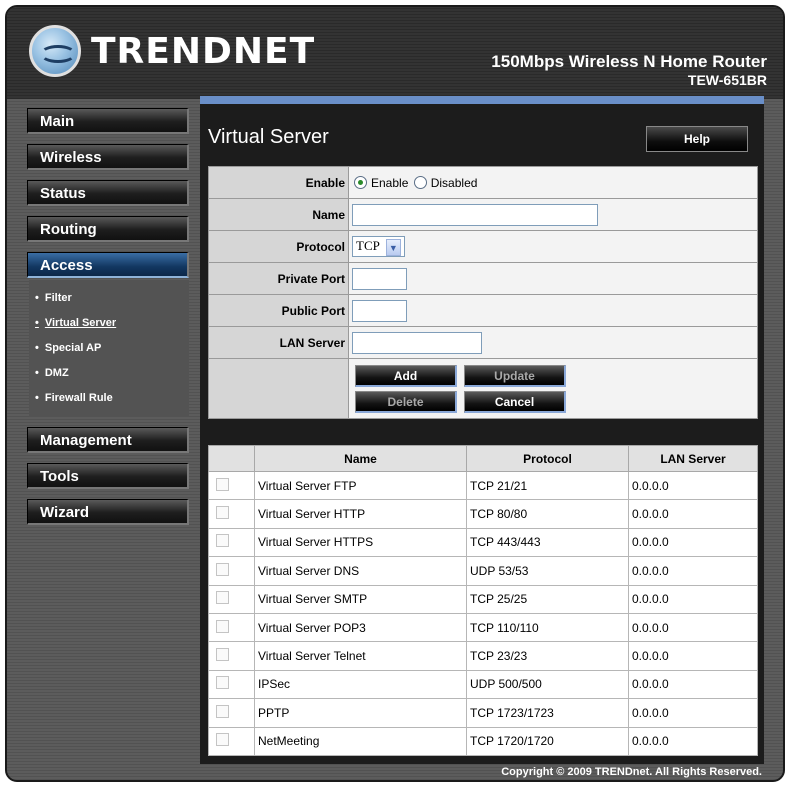 Image resolution: width=790 pixels, height=787 pixels. Describe the element at coordinates (108, 440) in the screenshot. I see `nav-management: Management` at that location.